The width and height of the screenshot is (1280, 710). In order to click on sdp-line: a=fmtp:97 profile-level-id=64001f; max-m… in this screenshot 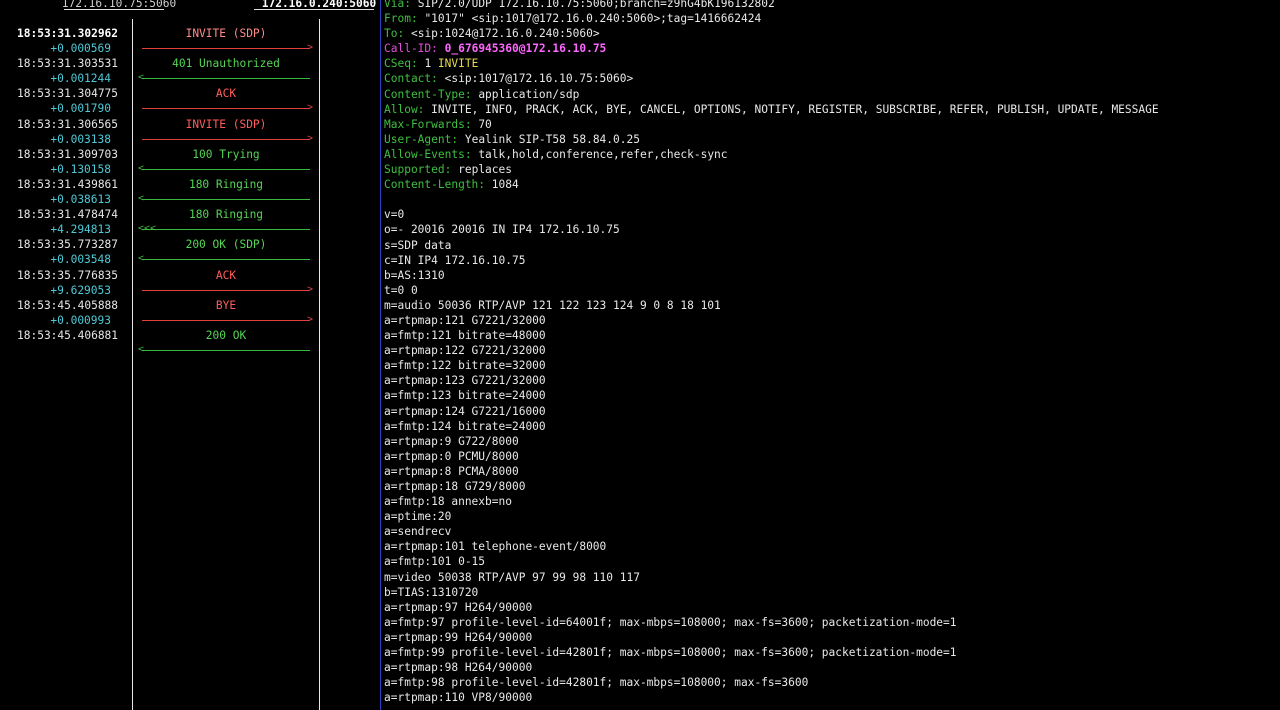, I will do `click(670, 622)`.